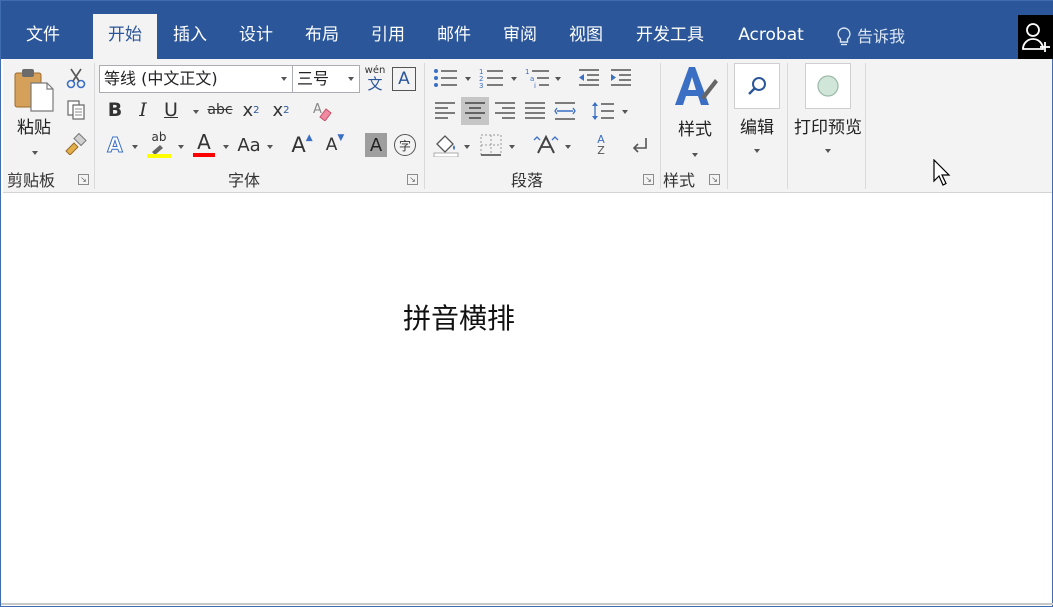  What do you see at coordinates (226, 147) in the screenshot?
I see `font-color-dropdown-icon` at bounding box center [226, 147].